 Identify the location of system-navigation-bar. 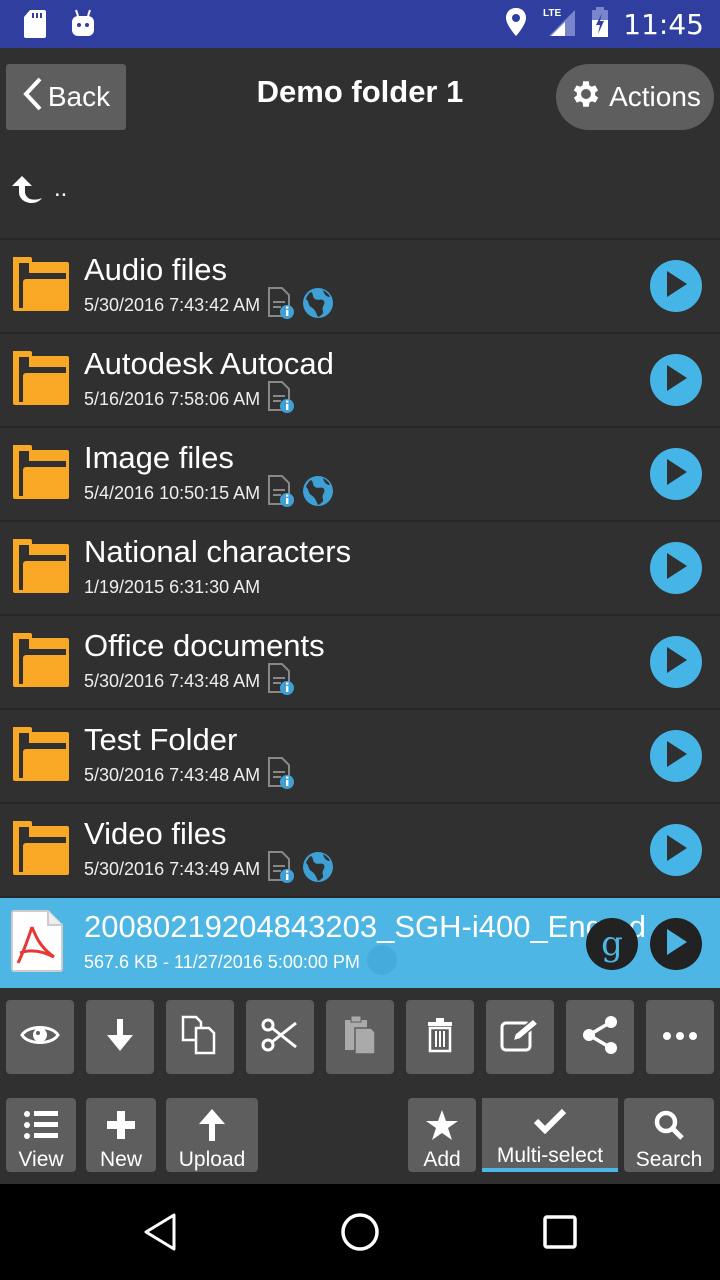
(360, 1232).